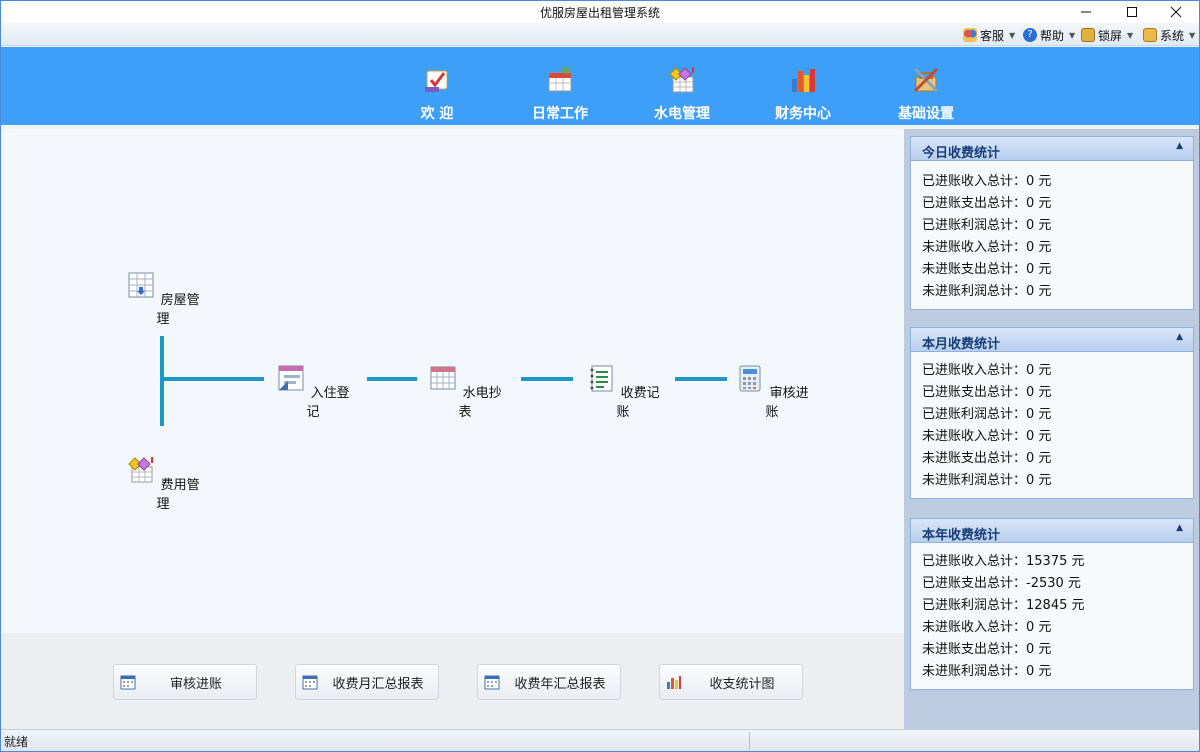  I want to click on nav-welcome: 欢 迎, so click(437, 93).